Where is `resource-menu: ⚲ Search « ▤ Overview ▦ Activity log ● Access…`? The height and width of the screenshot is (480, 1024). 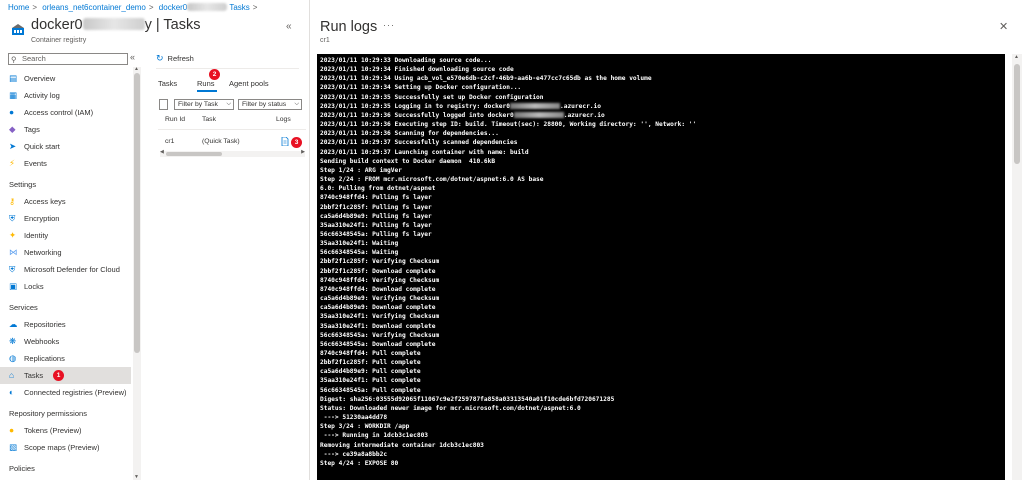
resource-menu: ⚲ Search « ▤ Overview ▦ Activity log ● Access… is located at coordinates (71, 264).